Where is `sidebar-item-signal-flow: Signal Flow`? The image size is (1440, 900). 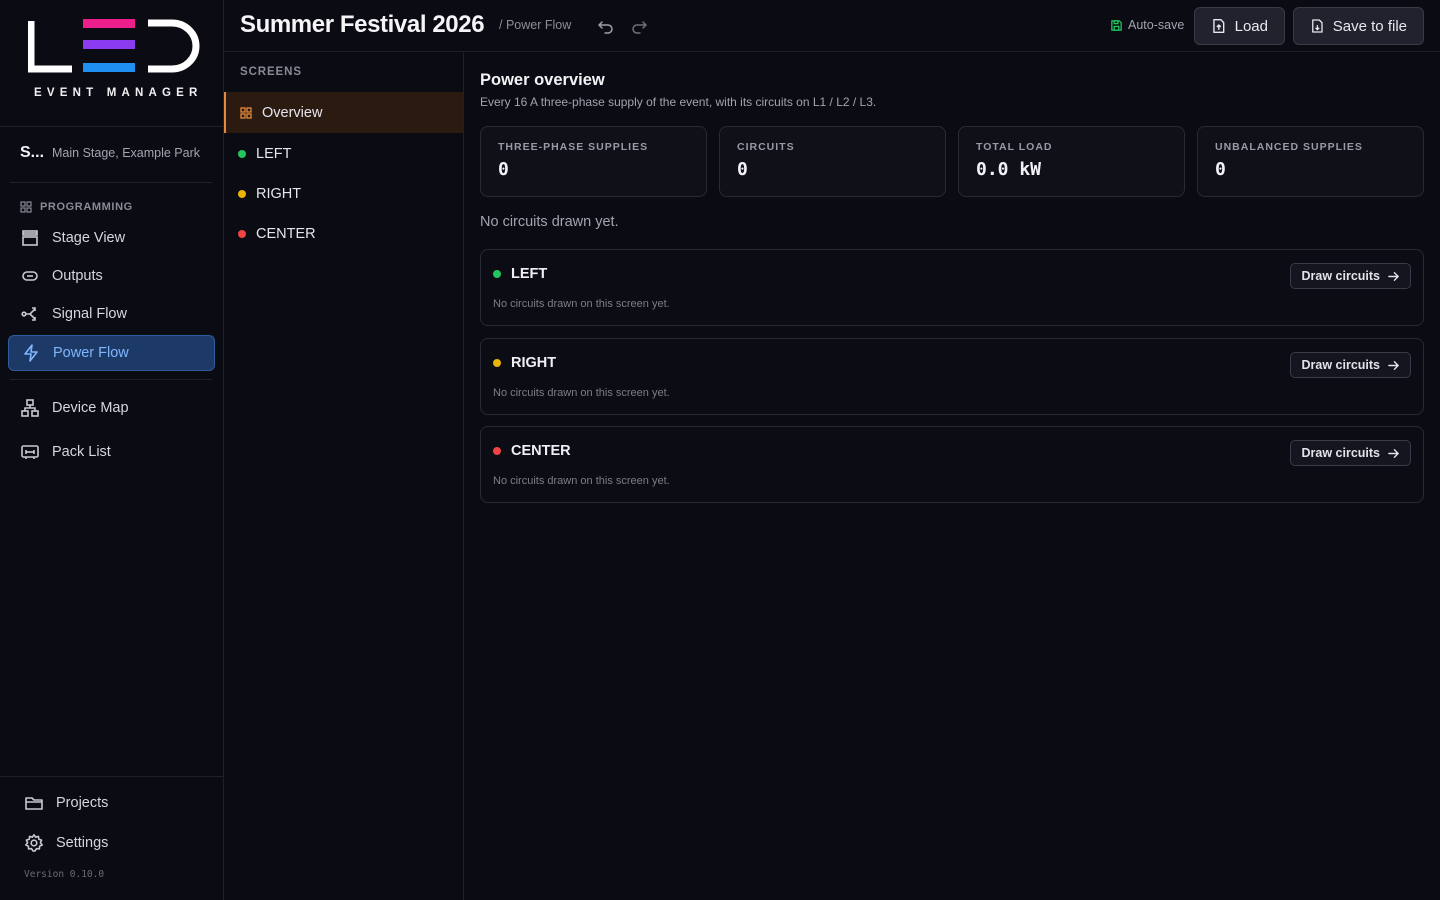
sidebar-item-signal-flow: Signal Flow is located at coordinates (111, 314).